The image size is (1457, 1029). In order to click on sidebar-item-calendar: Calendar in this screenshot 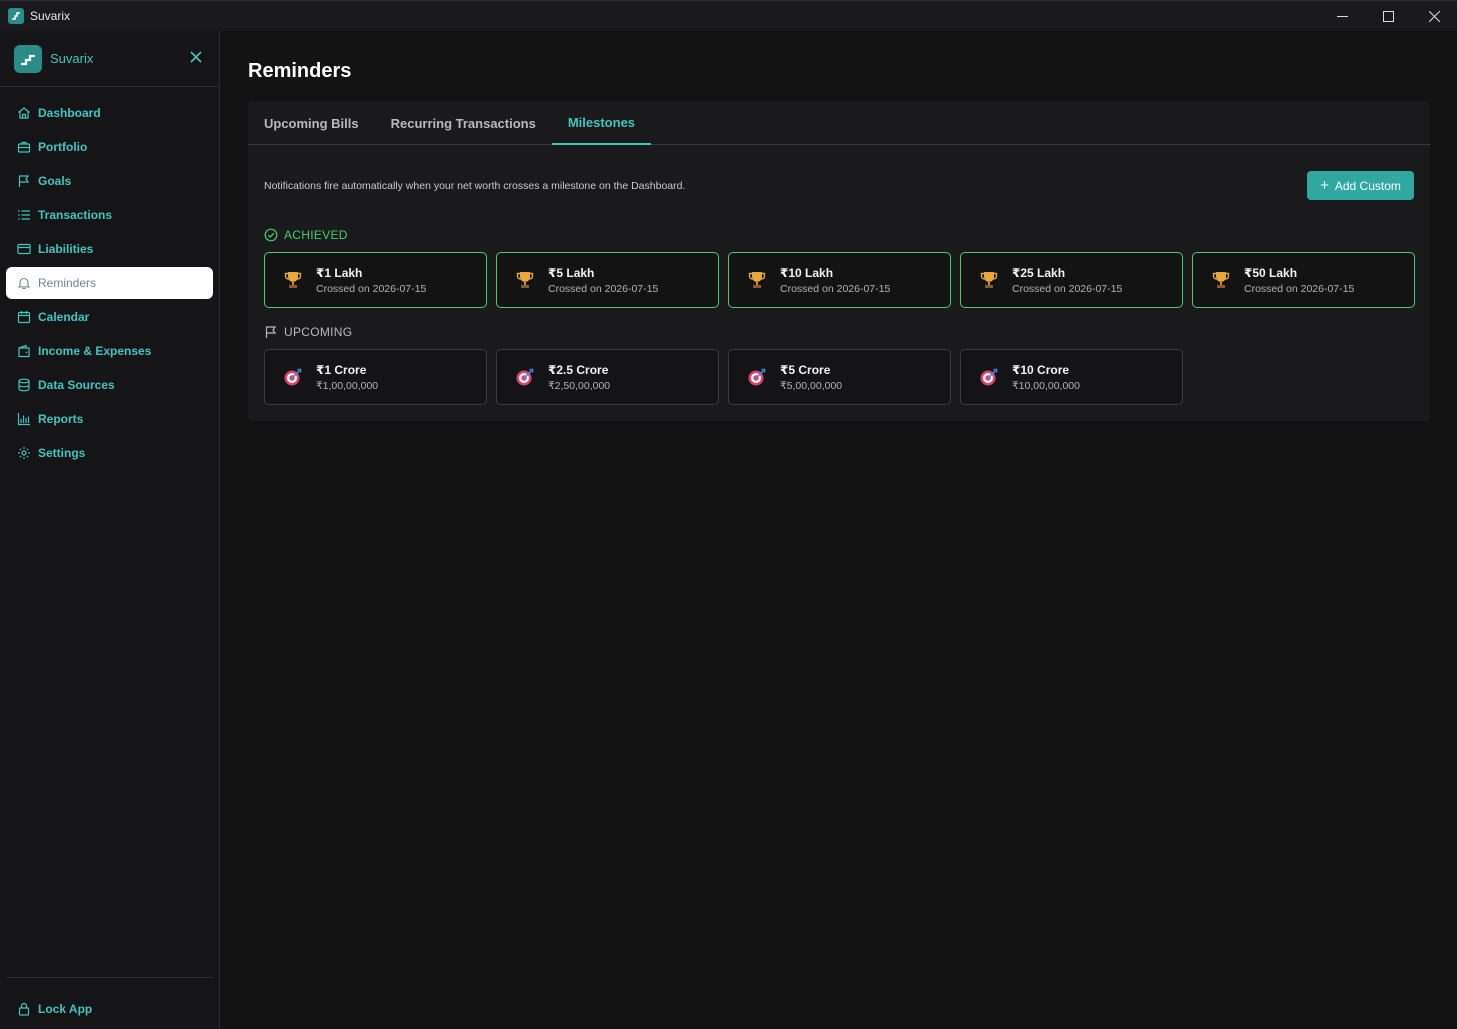, I will do `click(109, 317)`.